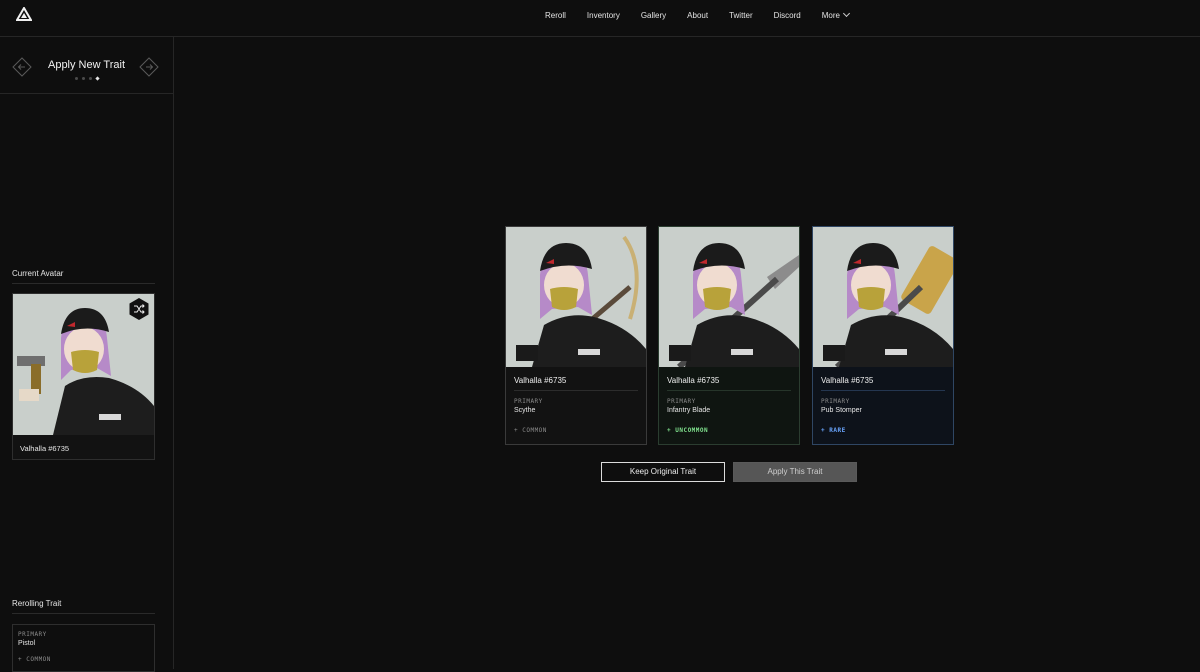  I want to click on current-avatar-label: Current Avatar, so click(38, 273).